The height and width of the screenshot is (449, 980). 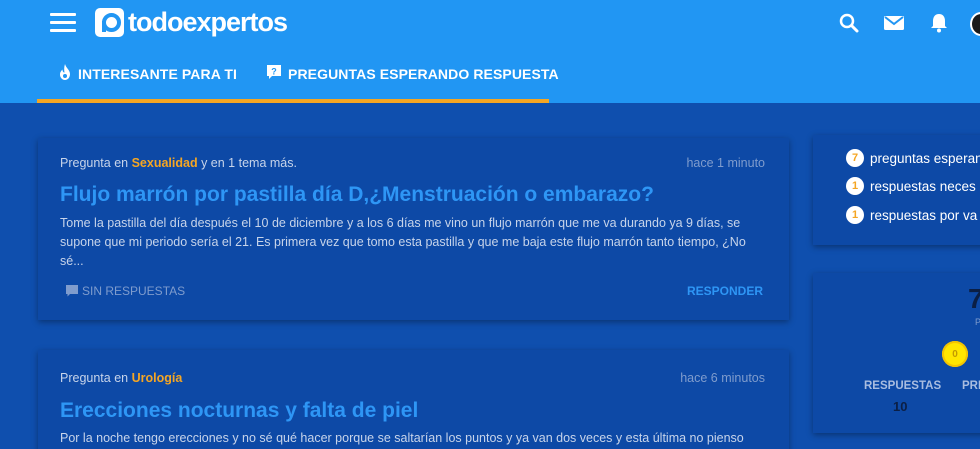 I want to click on answers-stat-label: RESPUESTAS, so click(x=903, y=386).